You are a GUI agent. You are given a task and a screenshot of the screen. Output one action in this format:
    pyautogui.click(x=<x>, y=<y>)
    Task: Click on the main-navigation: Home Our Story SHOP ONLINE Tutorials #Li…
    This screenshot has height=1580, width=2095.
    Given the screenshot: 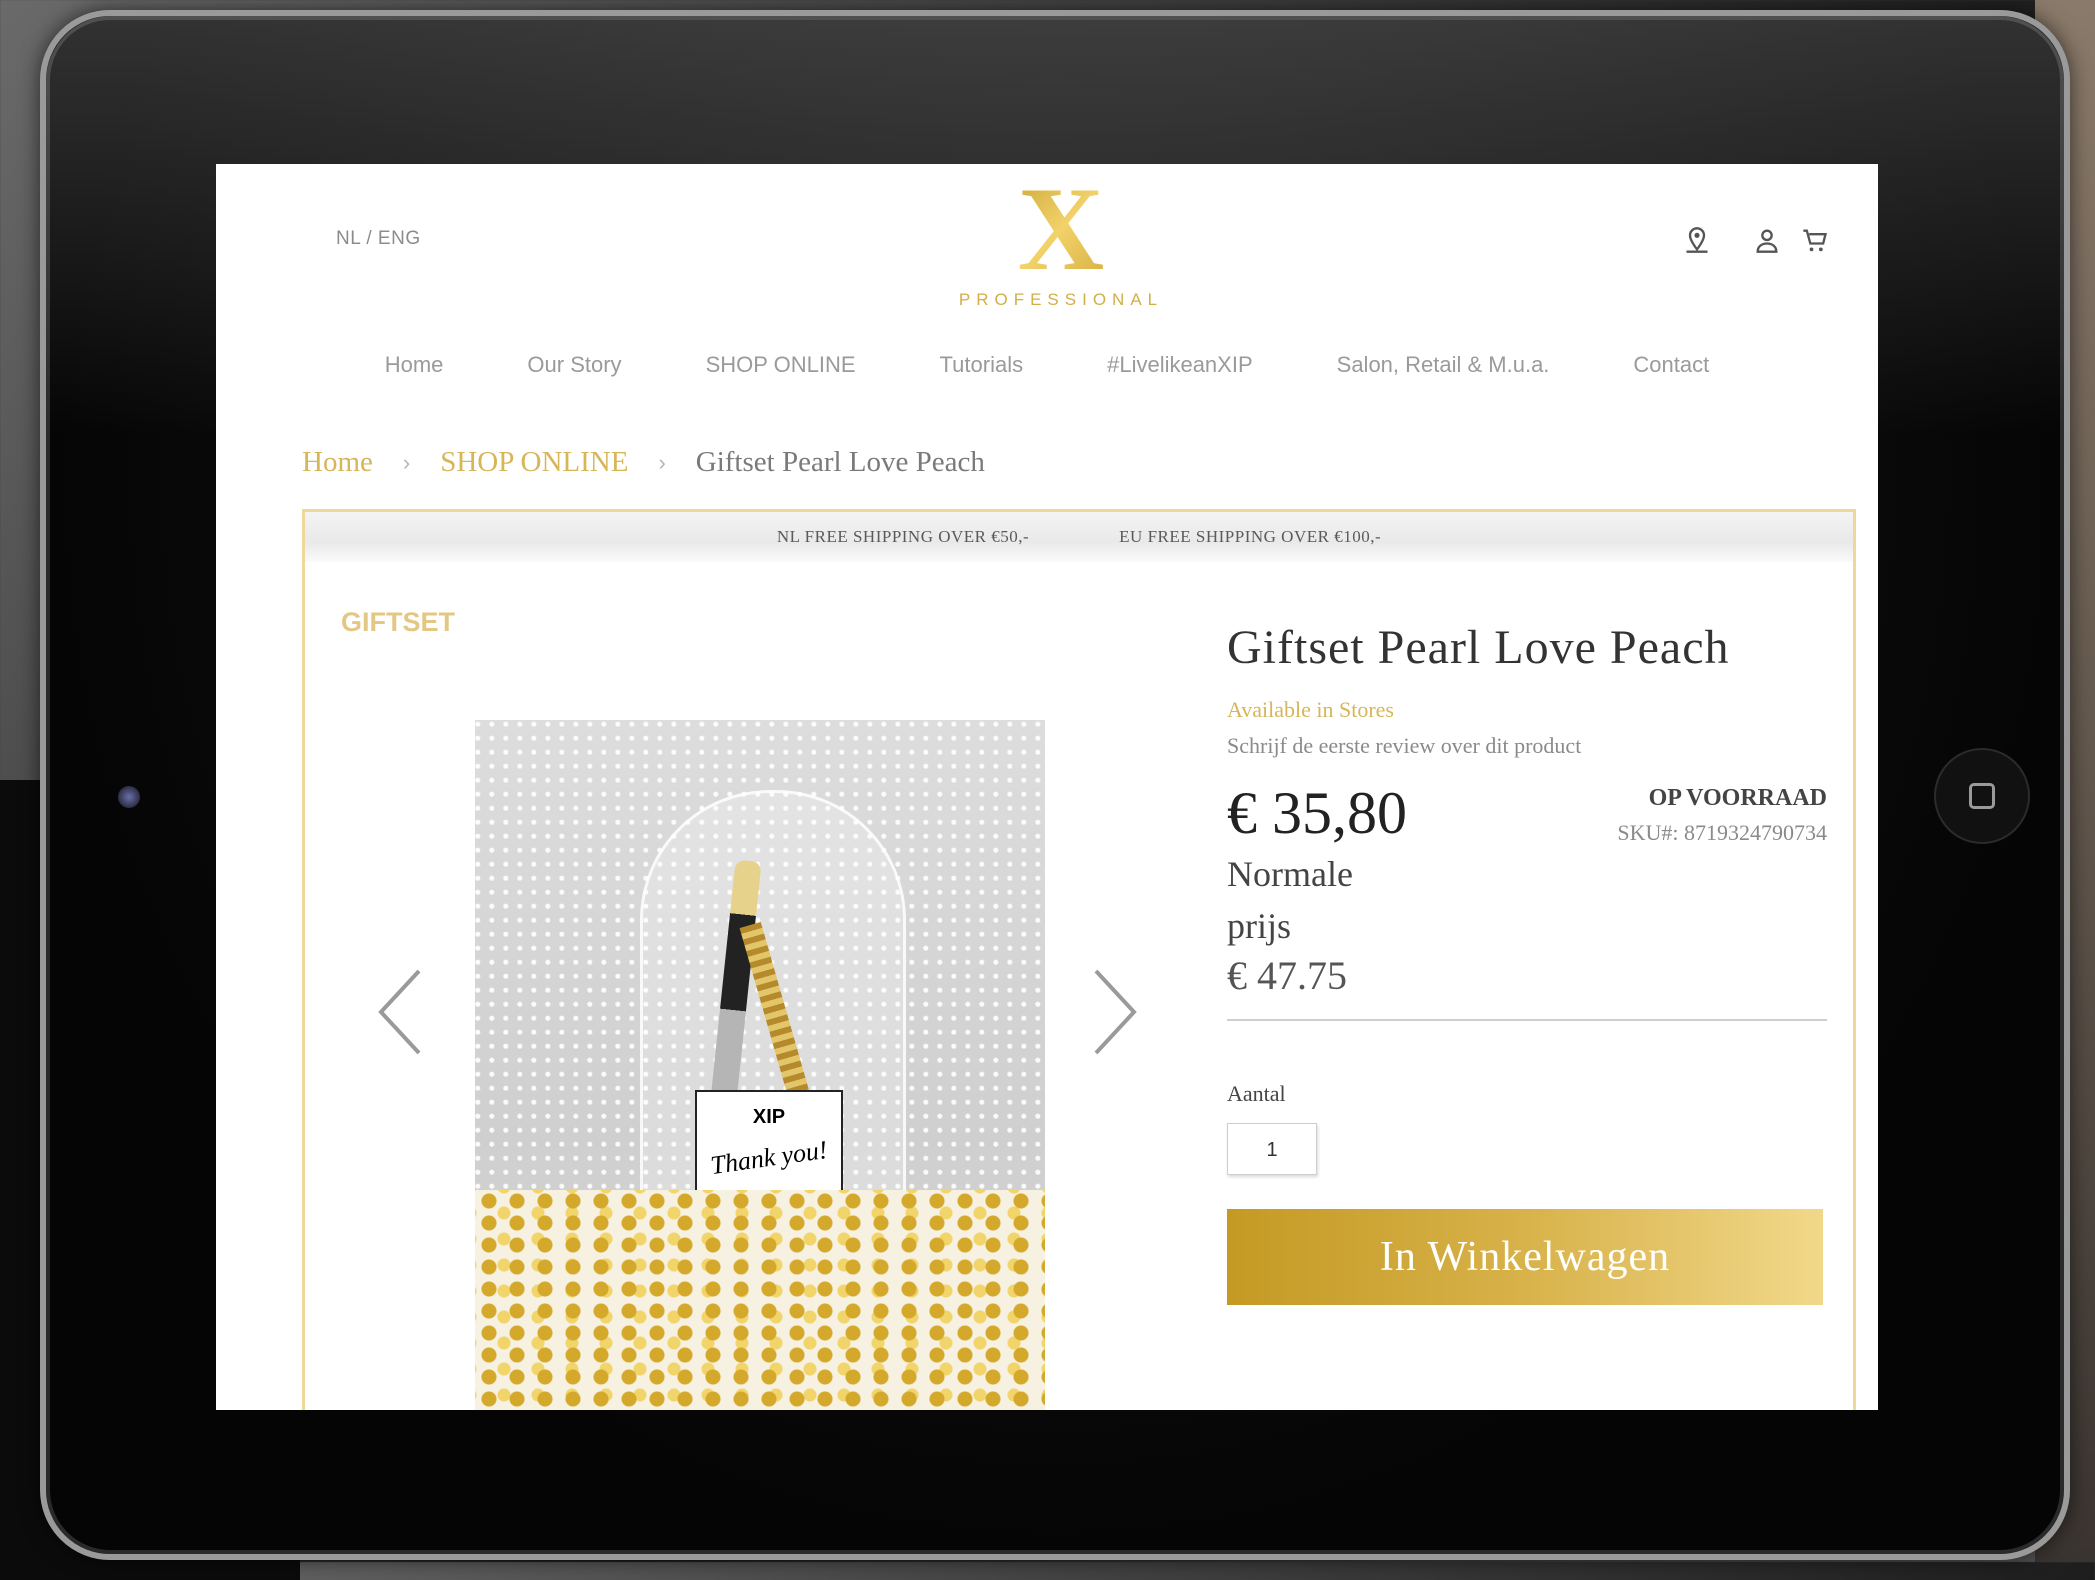 What is the action you would take?
    pyautogui.click(x=1047, y=365)
    